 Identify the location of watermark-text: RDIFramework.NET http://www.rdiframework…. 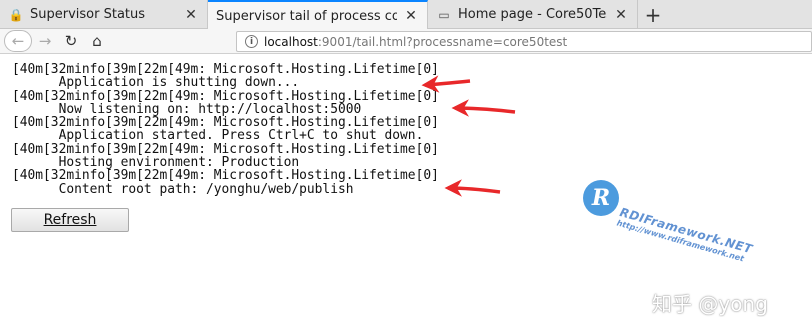
(685, 235).